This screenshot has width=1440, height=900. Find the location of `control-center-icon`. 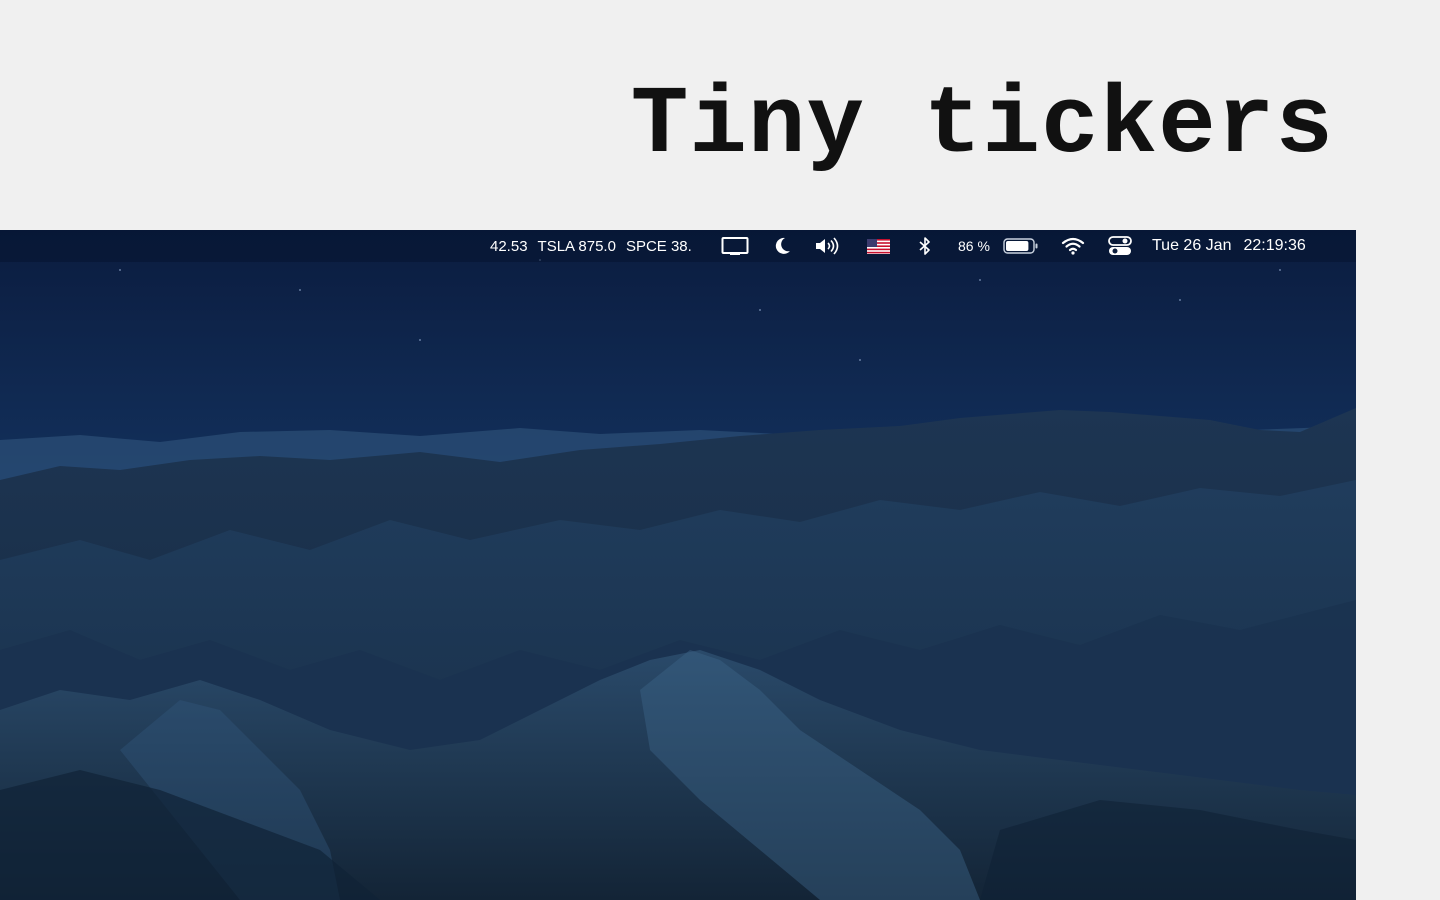

control-center-icon is located at coordinates (1120, 246).